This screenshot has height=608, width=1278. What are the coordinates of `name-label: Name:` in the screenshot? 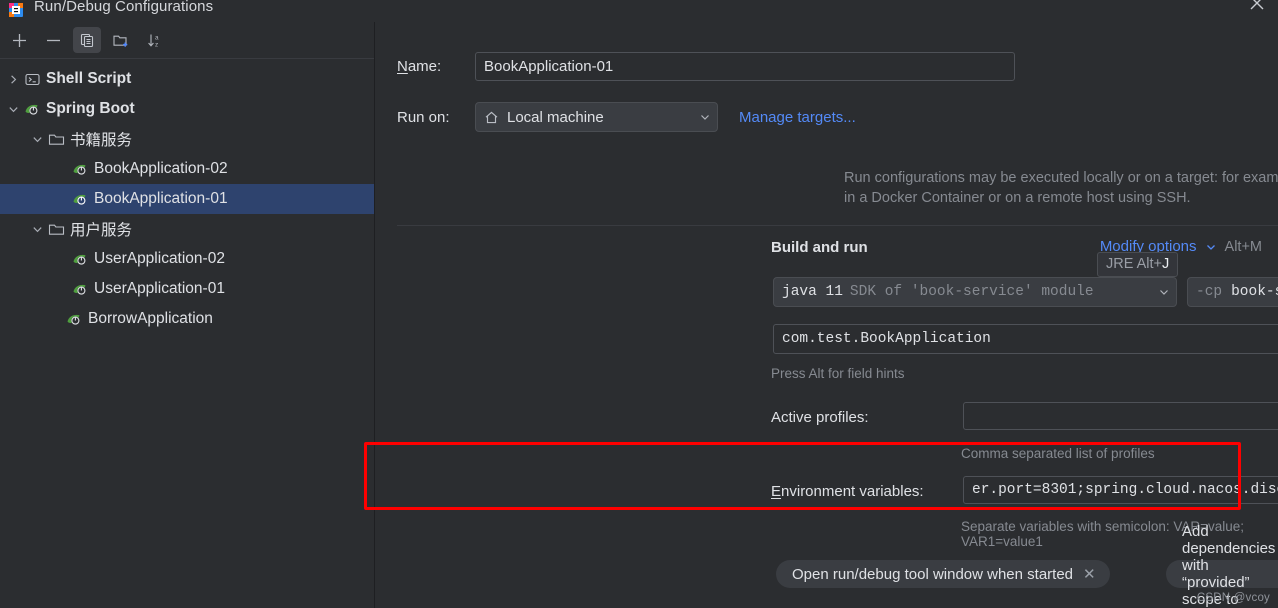 It's located at (419, 66).